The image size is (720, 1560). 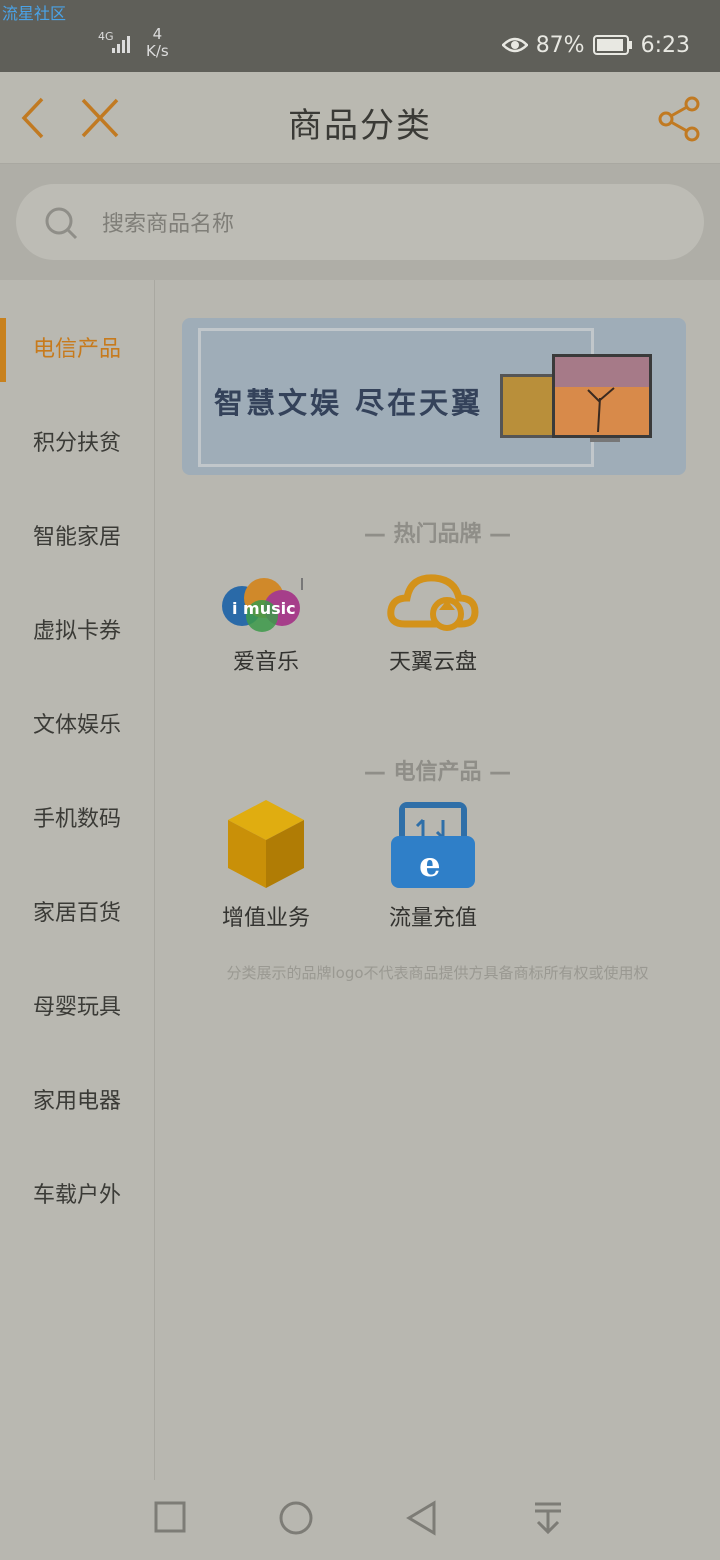 I want to click on top-header: 商品分类, so click(x=360, y=118).